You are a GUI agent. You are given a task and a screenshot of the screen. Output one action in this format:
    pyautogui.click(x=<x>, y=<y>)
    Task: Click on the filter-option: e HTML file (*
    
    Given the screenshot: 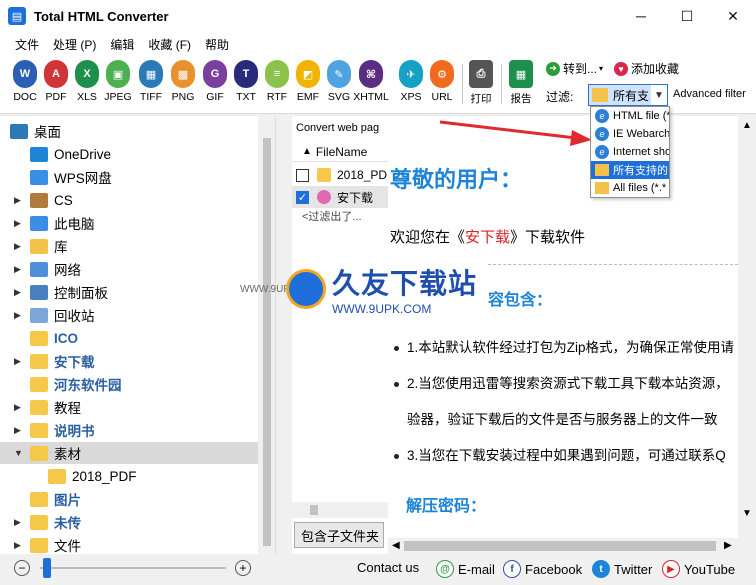 What is the action you would take?
    pyautogui.click(x=630, y=116)
    